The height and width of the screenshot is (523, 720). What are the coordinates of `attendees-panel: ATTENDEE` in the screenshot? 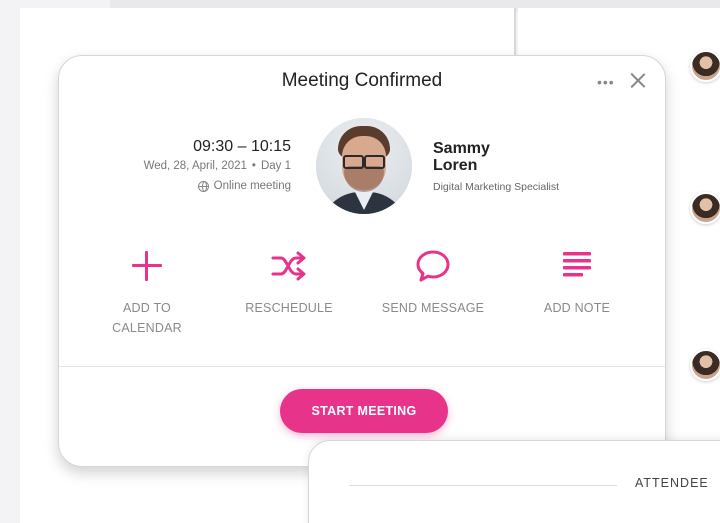 It's located at (514, 481).